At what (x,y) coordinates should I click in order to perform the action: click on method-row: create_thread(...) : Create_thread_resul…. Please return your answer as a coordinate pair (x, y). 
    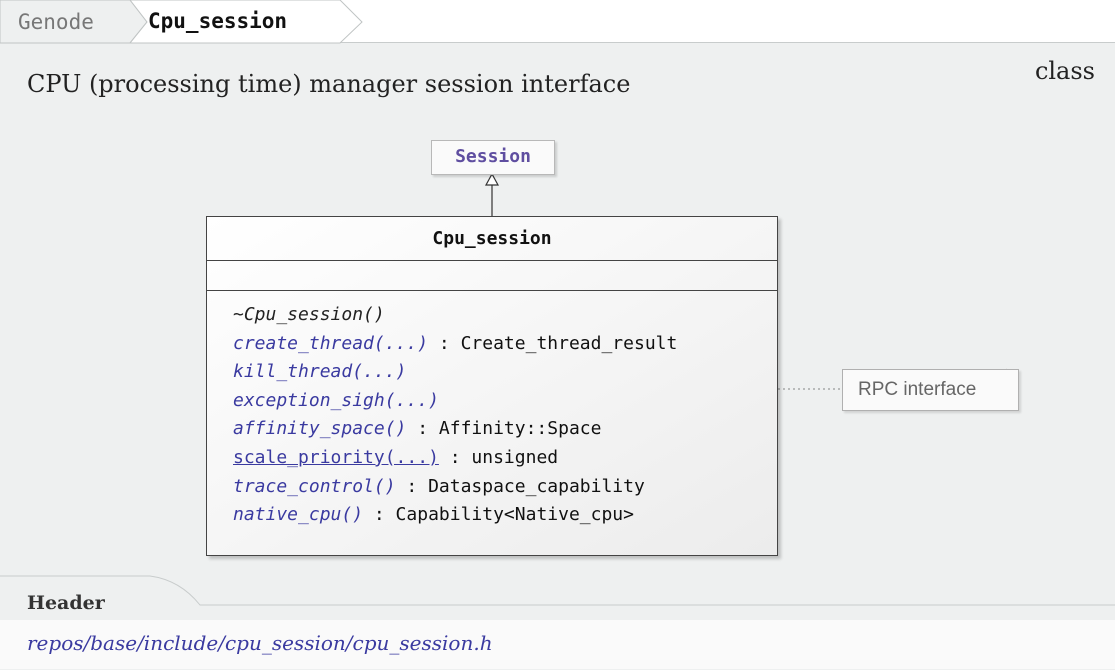
    Looking at the image, I should click on (455, 344).